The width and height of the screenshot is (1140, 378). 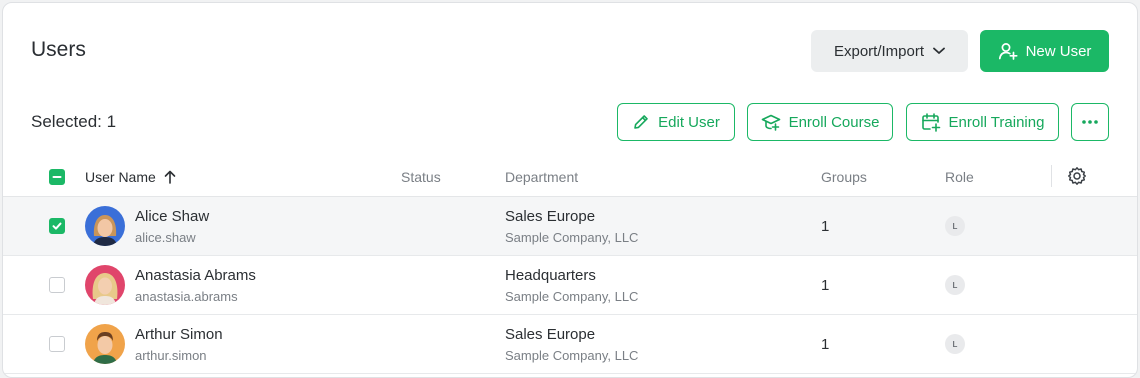 What do you see at coordinates (879, 51) in the screenshot?
I see `export-import-label: Export/Import` at bounding box center [879, 51].